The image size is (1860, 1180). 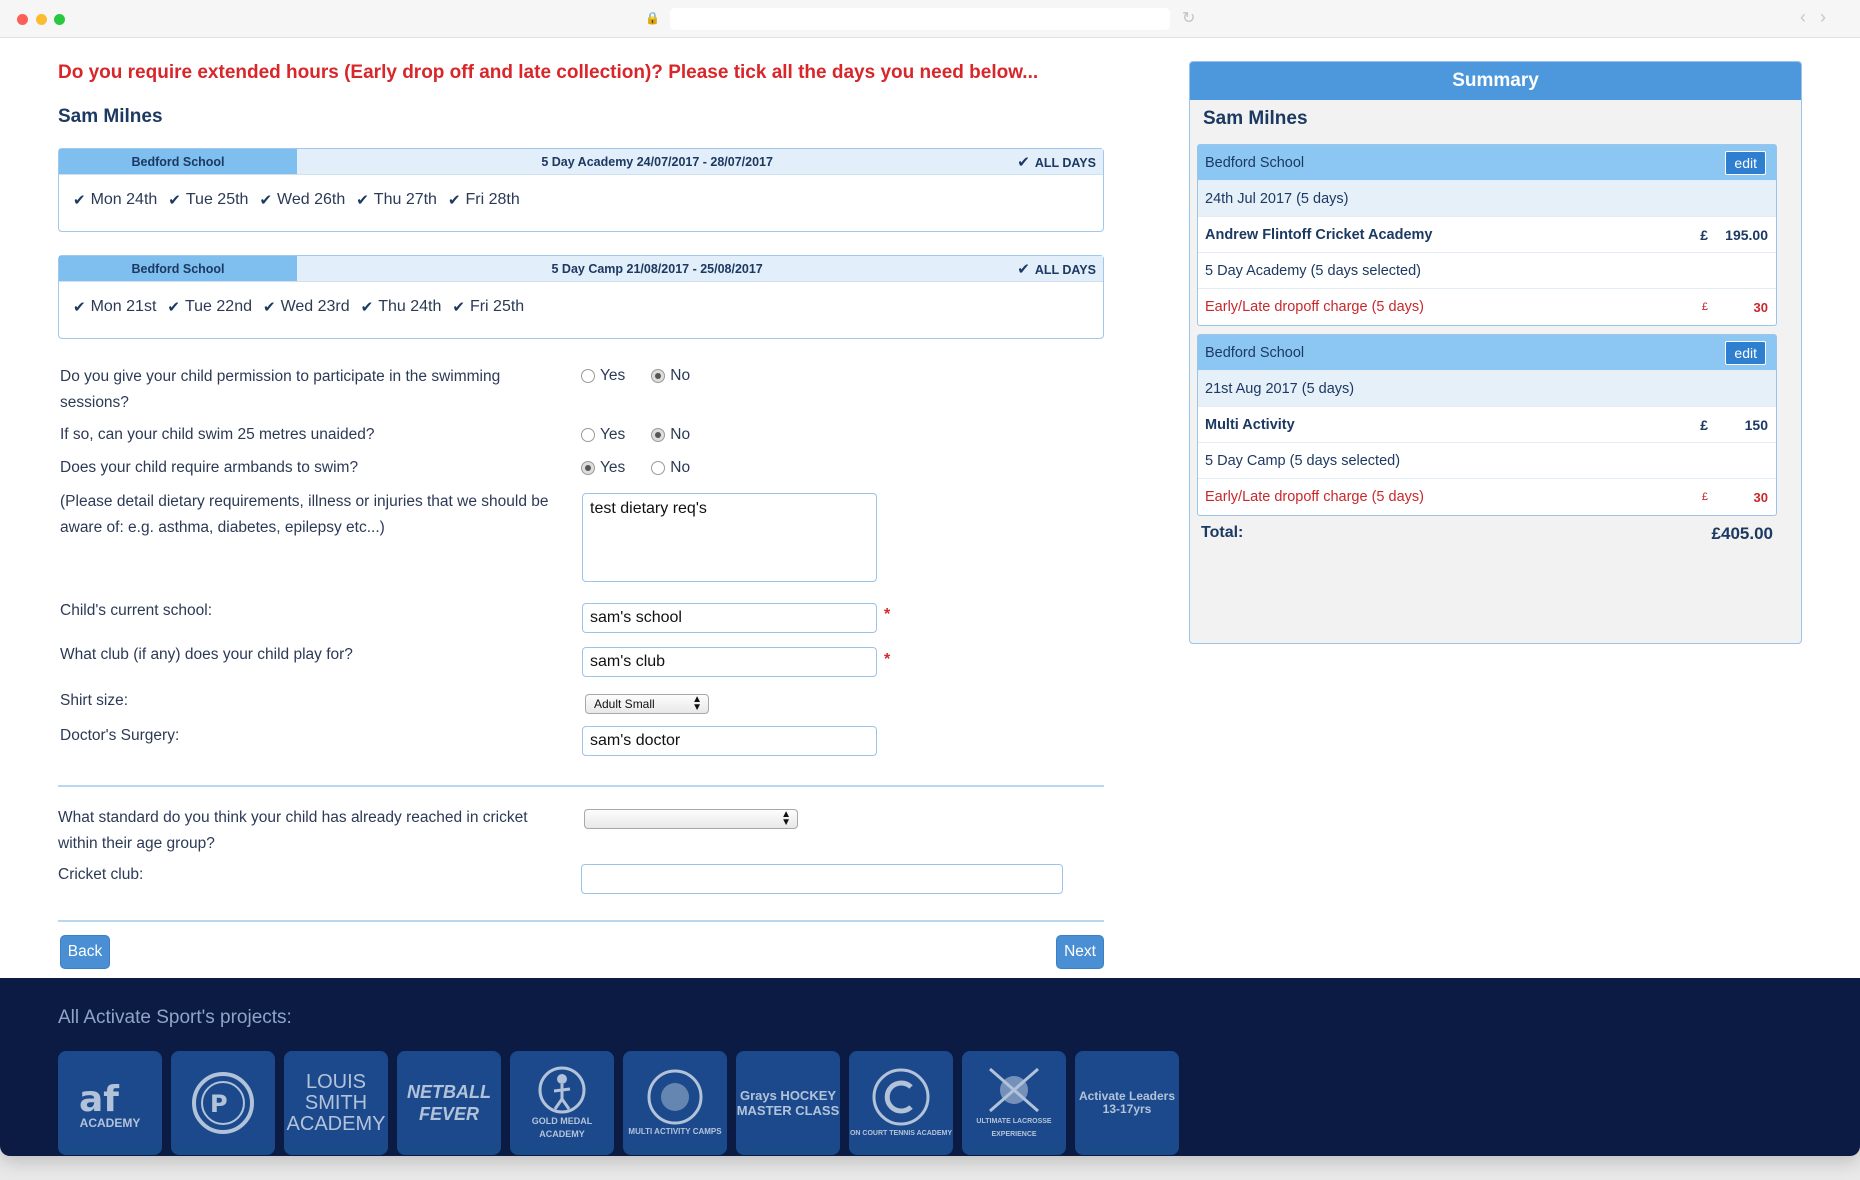 I want to click on total-value: £405.00, so click(x=1742, y=533).